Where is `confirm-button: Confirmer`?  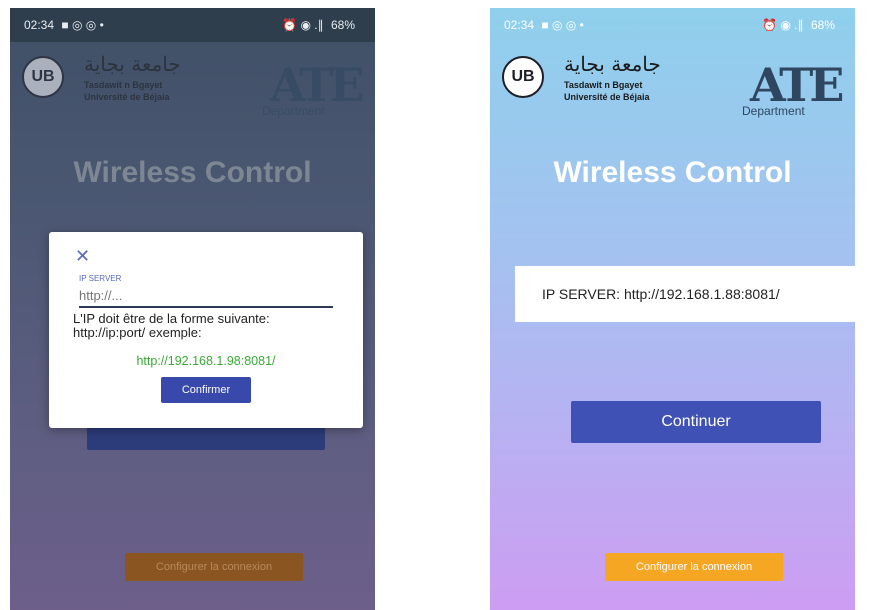 confirm-button: Confirmer is located at coordinates (206, 390).